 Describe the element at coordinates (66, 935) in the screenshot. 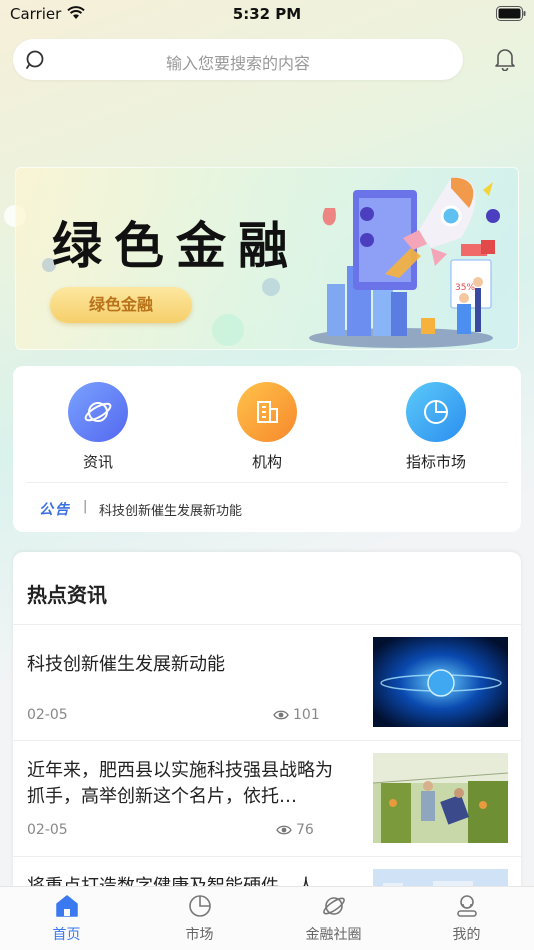

I see `tab-label: 首页` at that location.